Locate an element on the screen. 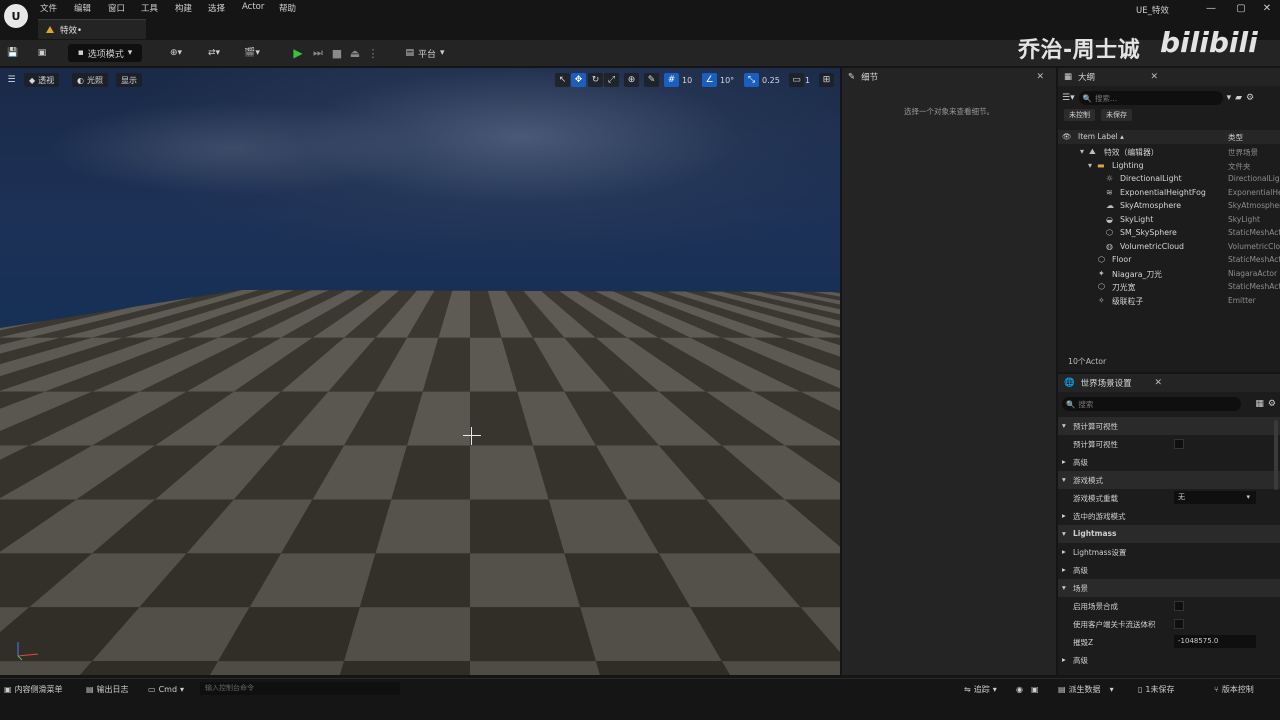  add-actor-icon: ⊕▾ is located at coordinates (176, 53).